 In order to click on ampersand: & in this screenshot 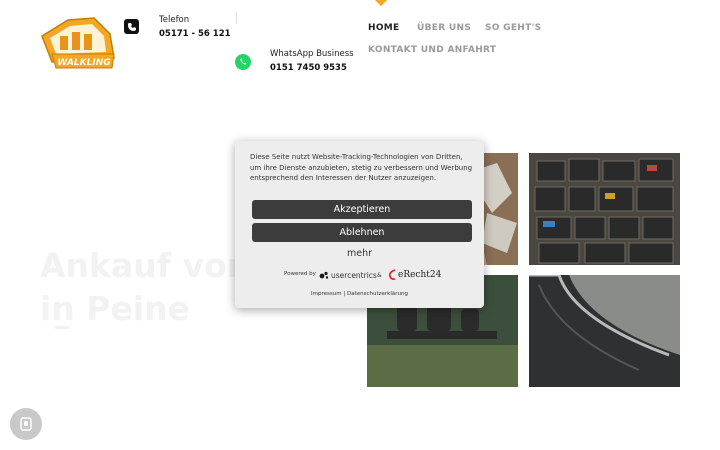, I will do `click(379, 275)`.